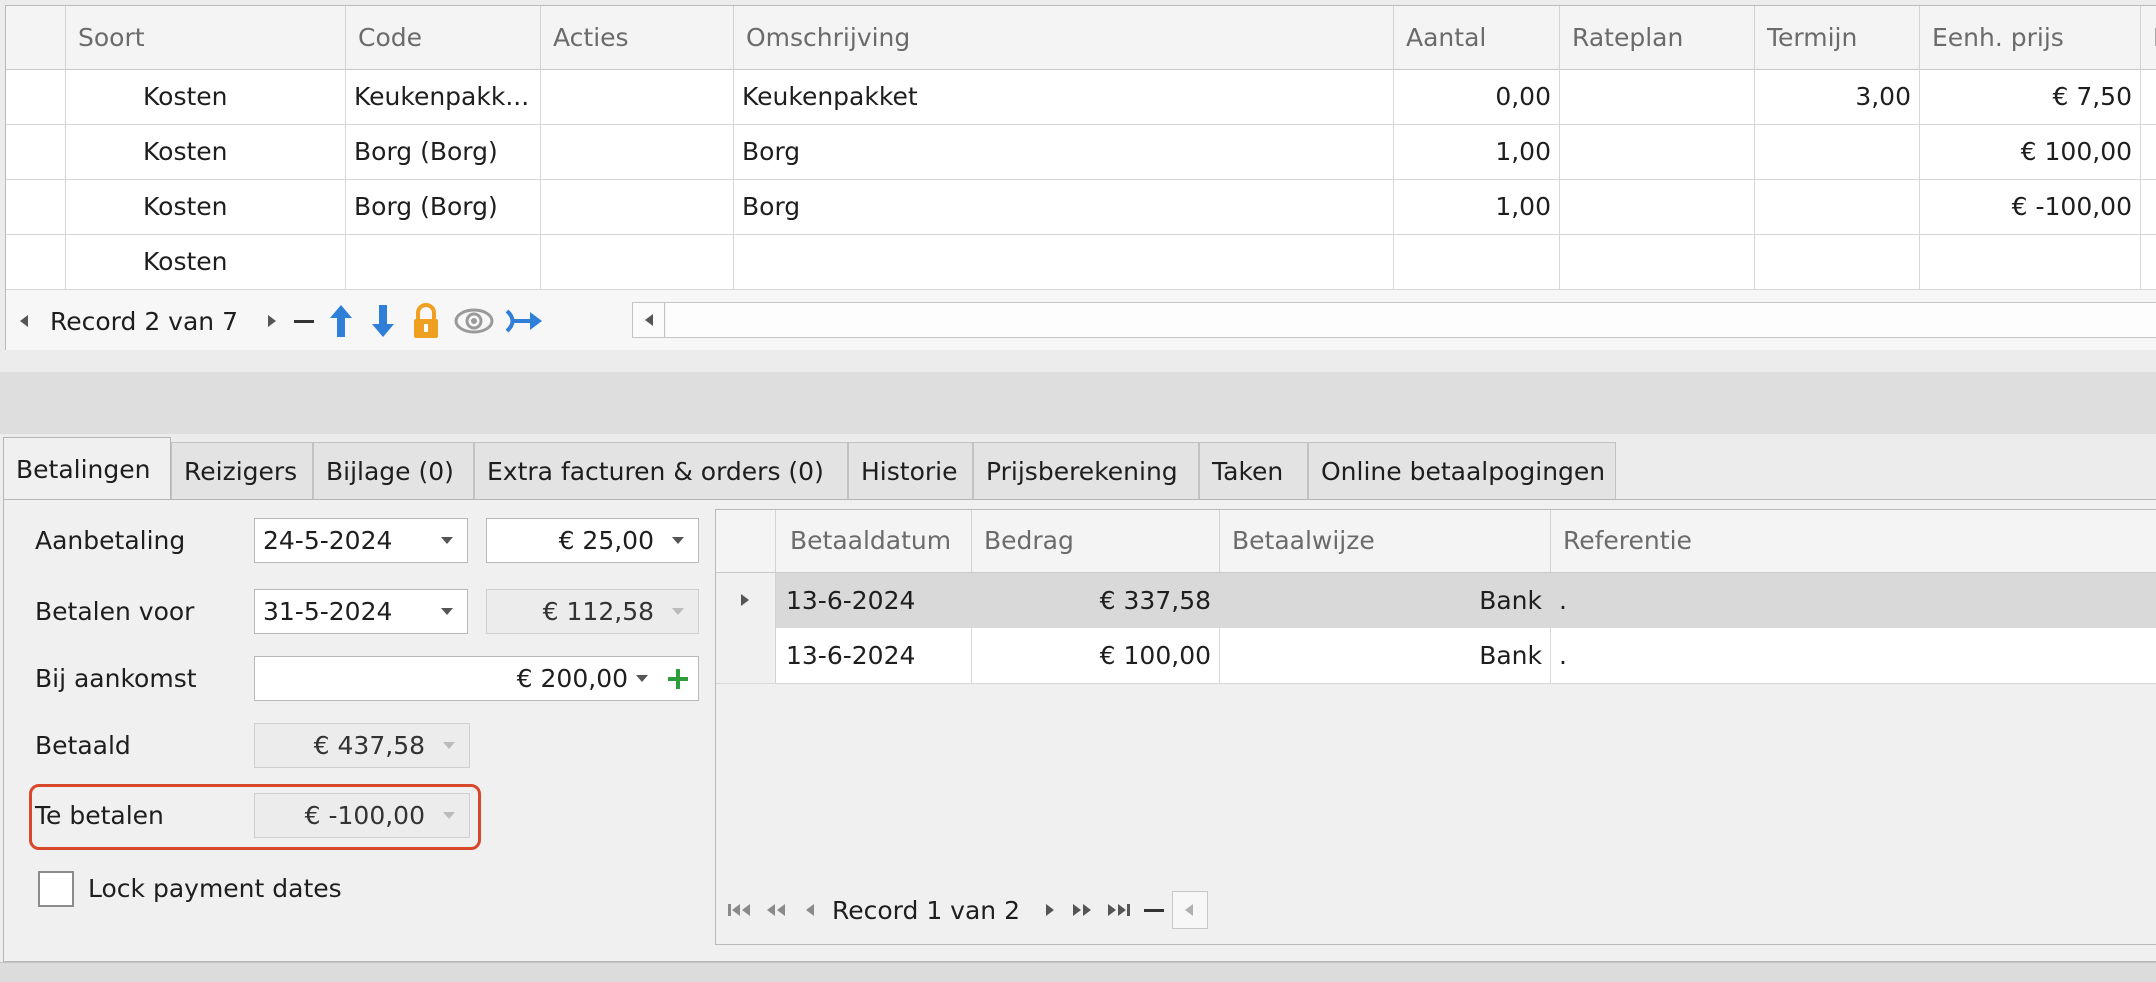 This screenshot has height=982, width=2156. Describe the element at coordinates (1082, 910) in the screenshot. I see `next-page-icon` at that location.